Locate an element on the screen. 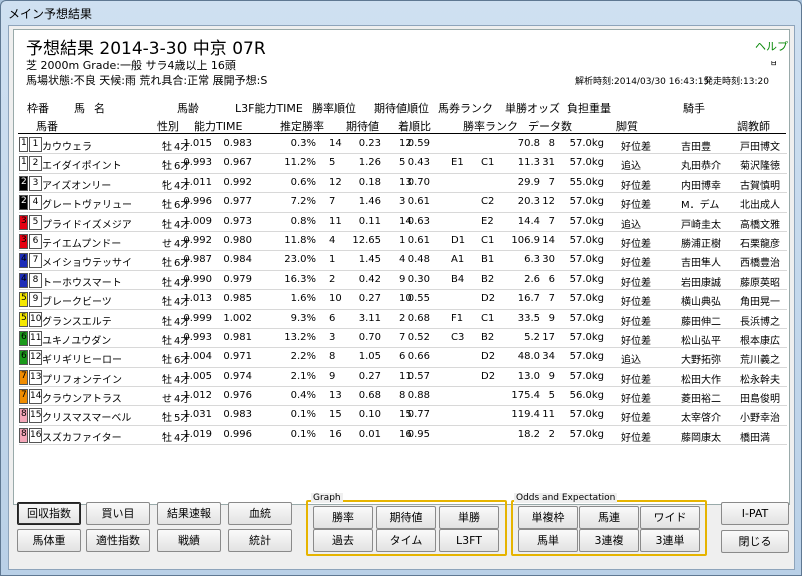 This screenshot has height=576, width=802. trainer: 石栗龍彦 is located at coordinates (760, 244).